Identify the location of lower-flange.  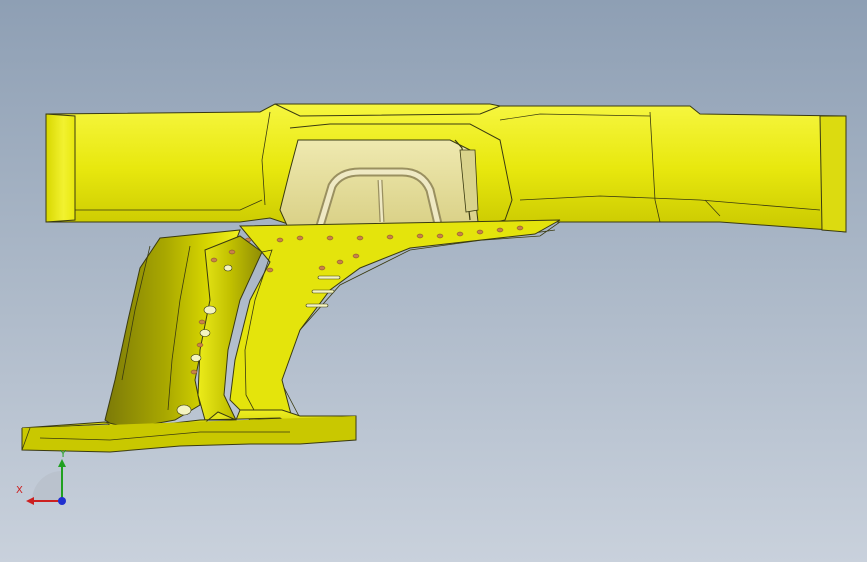
(395, 320).